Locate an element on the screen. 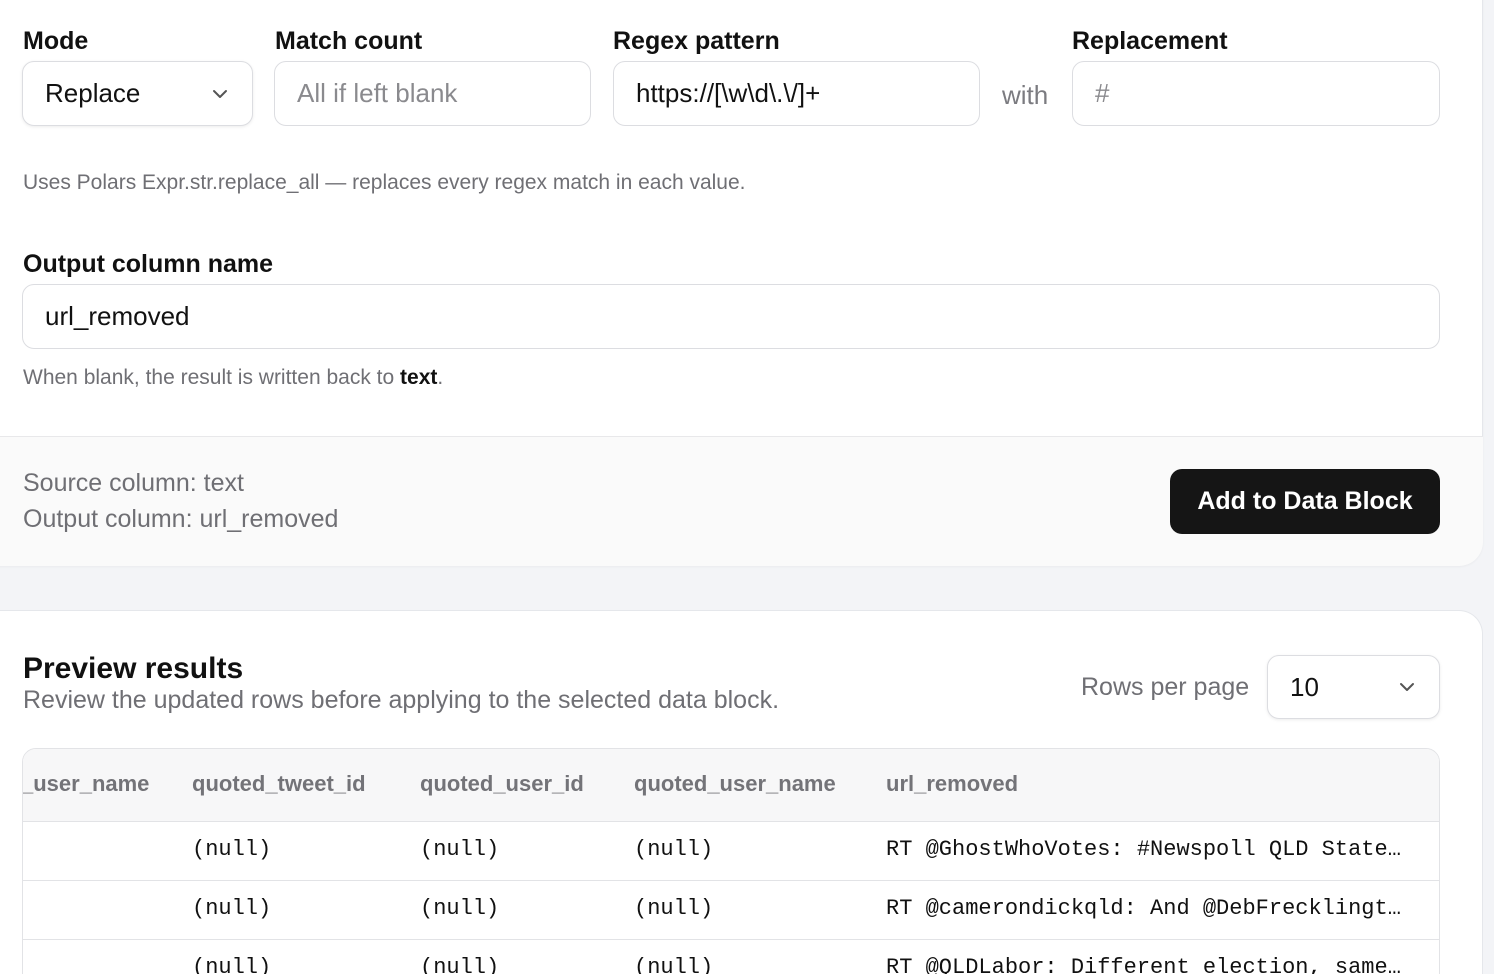 The image size is (1494, 974). rows-per-page-label: Rows per page is located at coordinates (1165, 687).